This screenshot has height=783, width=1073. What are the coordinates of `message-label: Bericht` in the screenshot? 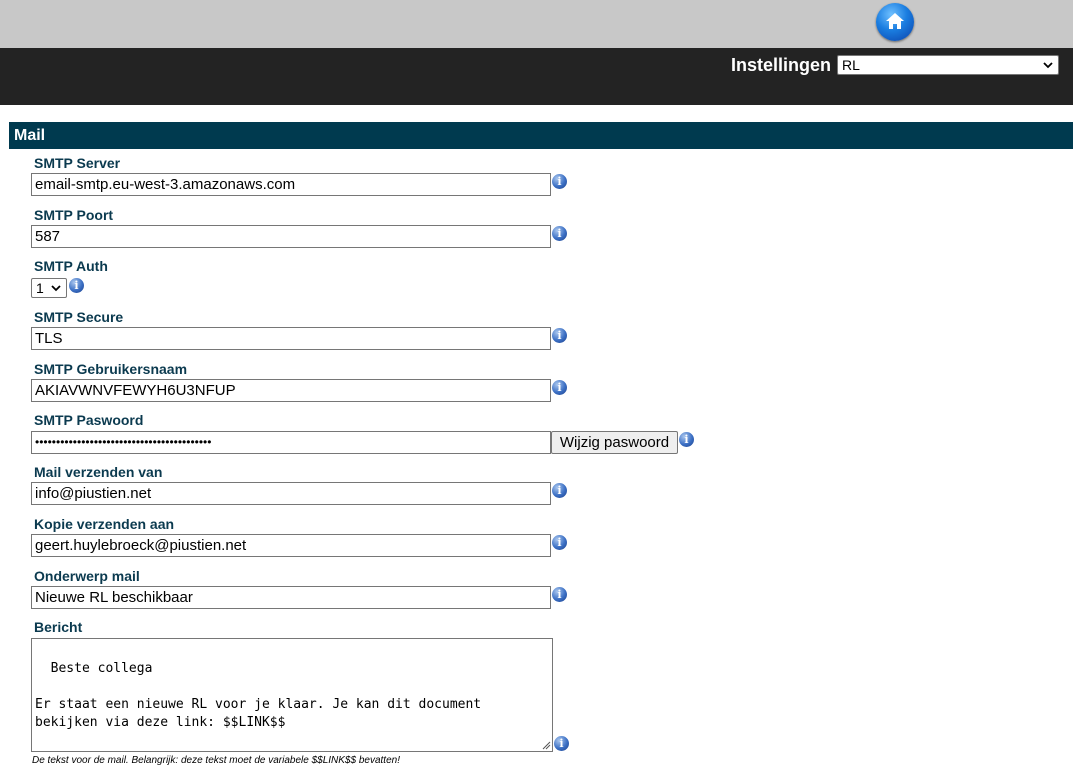 It's located at (58, 627).